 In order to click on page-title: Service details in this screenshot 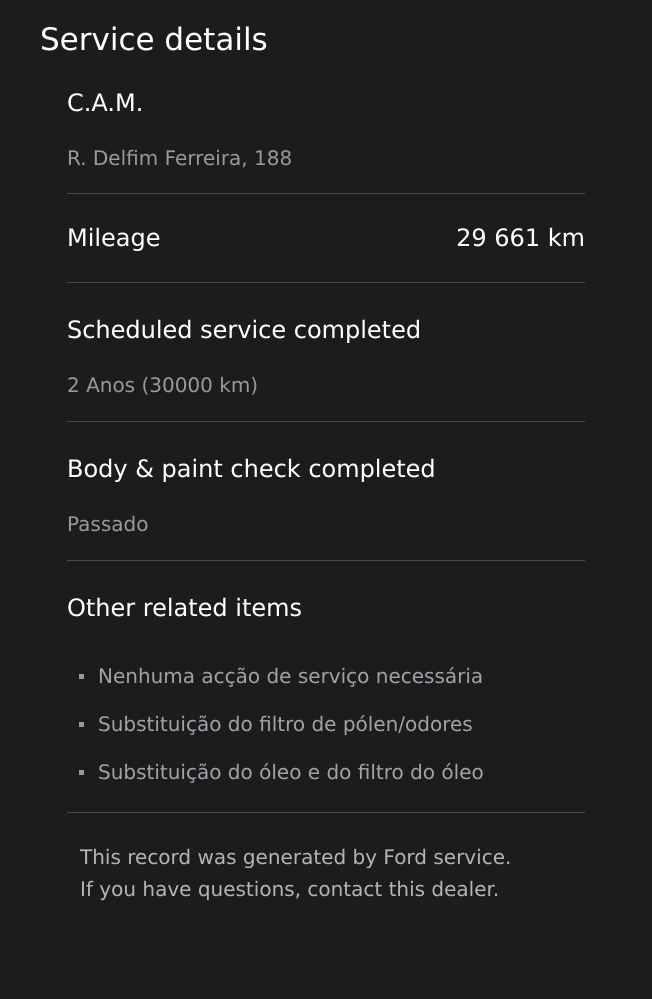, I will do `click(154, 40)`.